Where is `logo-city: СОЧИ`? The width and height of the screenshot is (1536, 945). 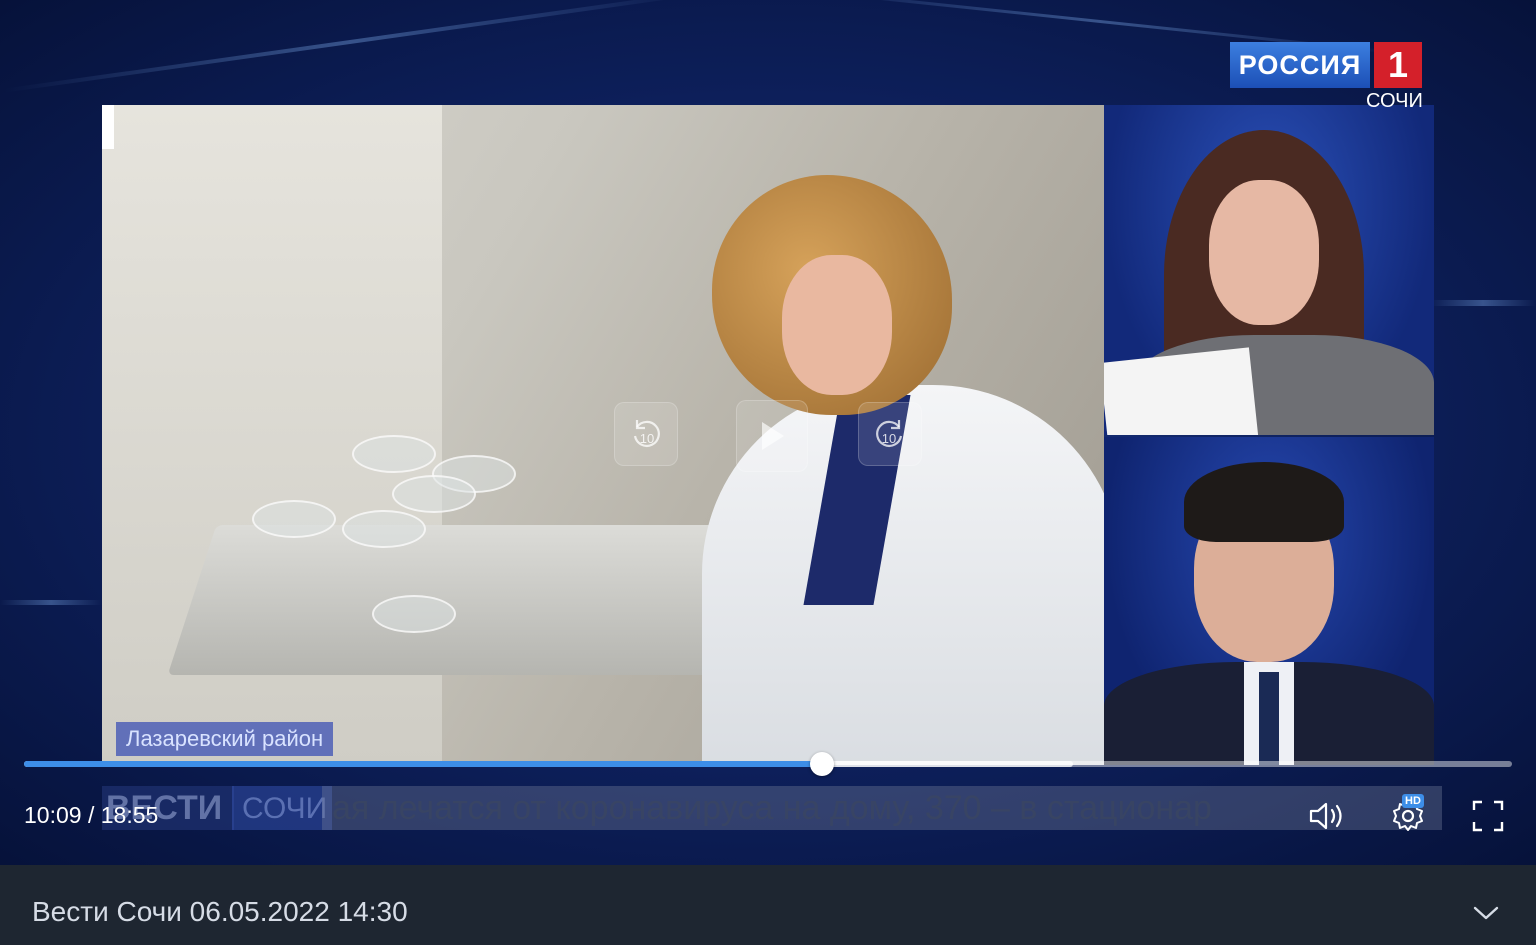
logo-city: СОЧИ is located at coordinates (1394, 101).